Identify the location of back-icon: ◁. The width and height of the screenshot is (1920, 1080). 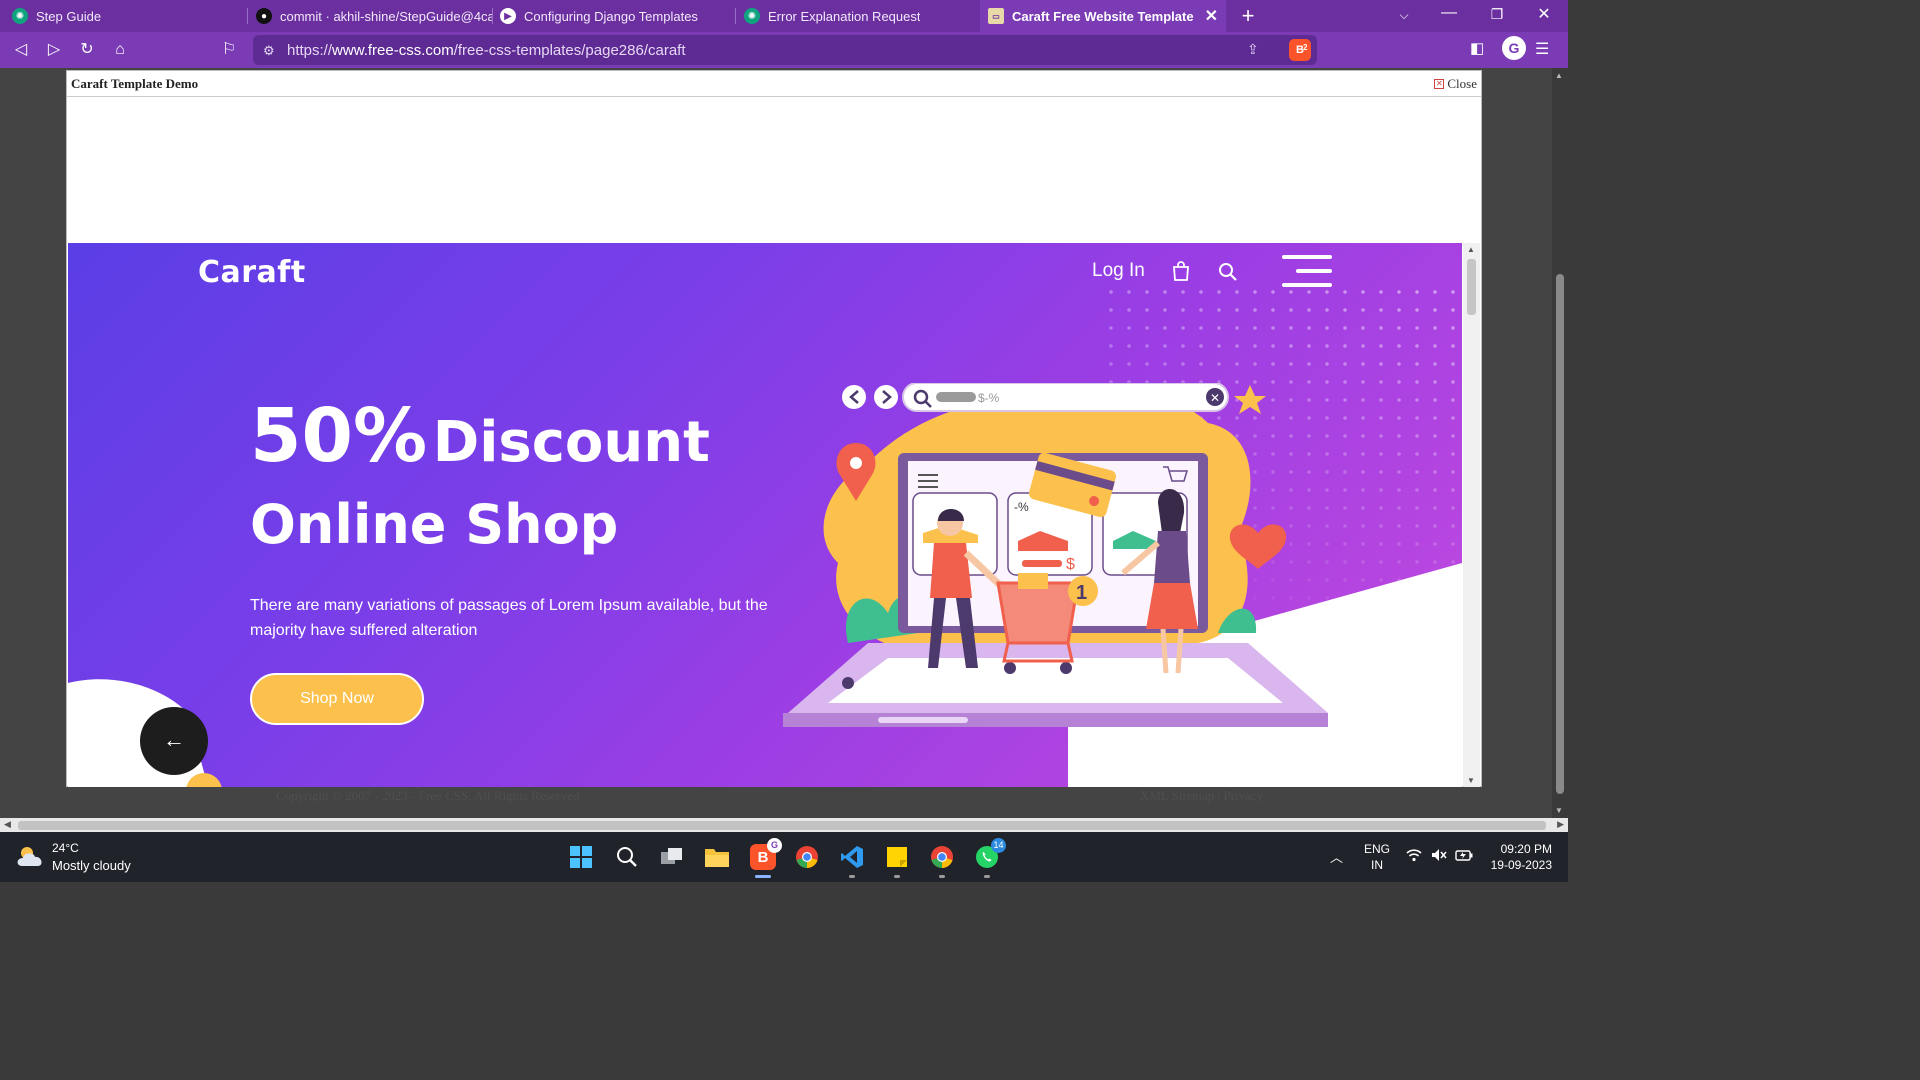
(21, 50).